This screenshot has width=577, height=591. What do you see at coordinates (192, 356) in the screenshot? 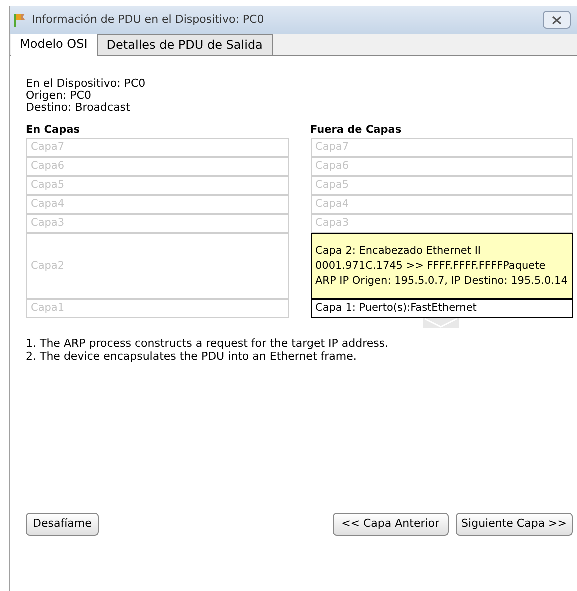
I see `step-text: 2. The device encapsulates the PDU into an Ethernet frame.` at bounding box center [192, 356].